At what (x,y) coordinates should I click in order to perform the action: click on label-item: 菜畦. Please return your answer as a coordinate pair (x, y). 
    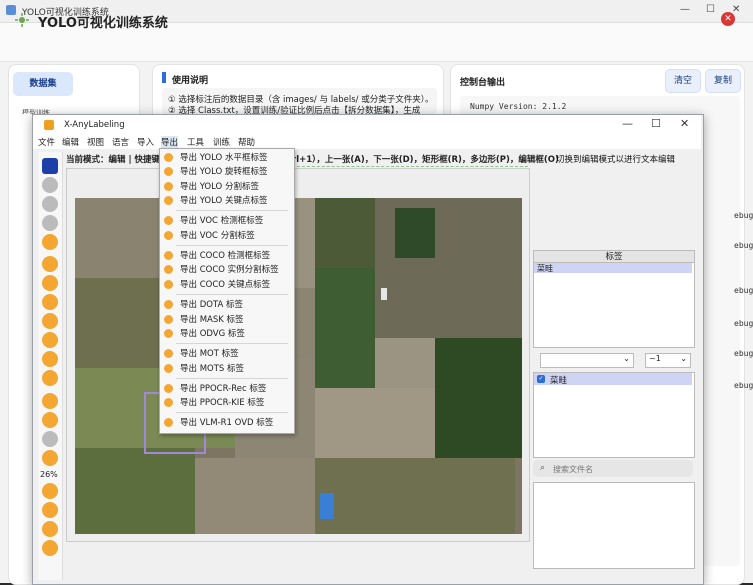
    Looking at the image, I should click on (613, 268).